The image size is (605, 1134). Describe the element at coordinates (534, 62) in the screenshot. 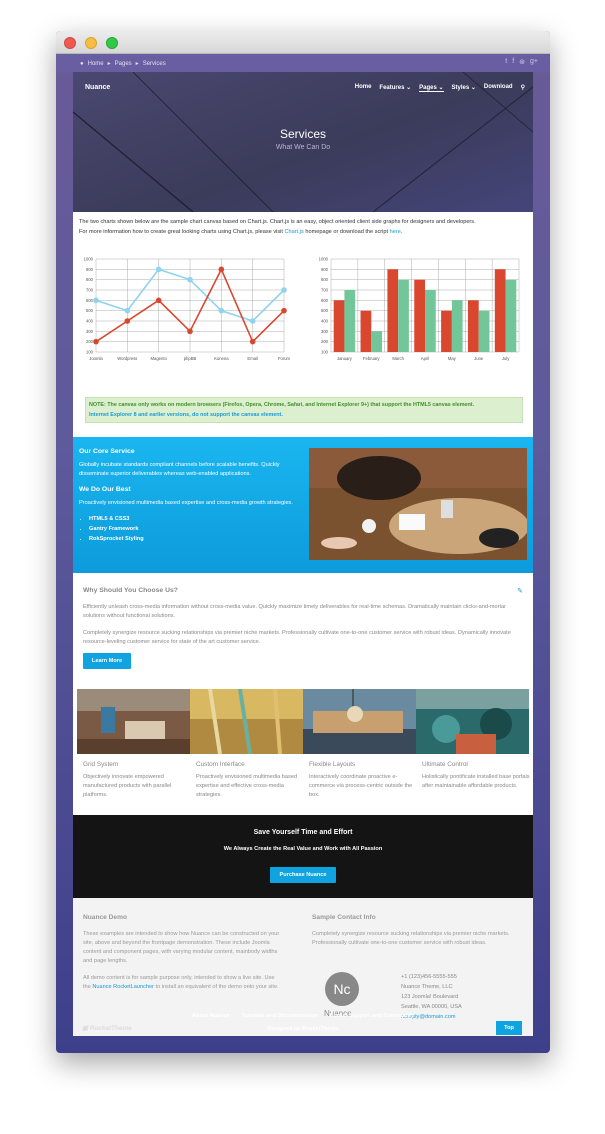

I see `google-plus-icon: g+` at that location.